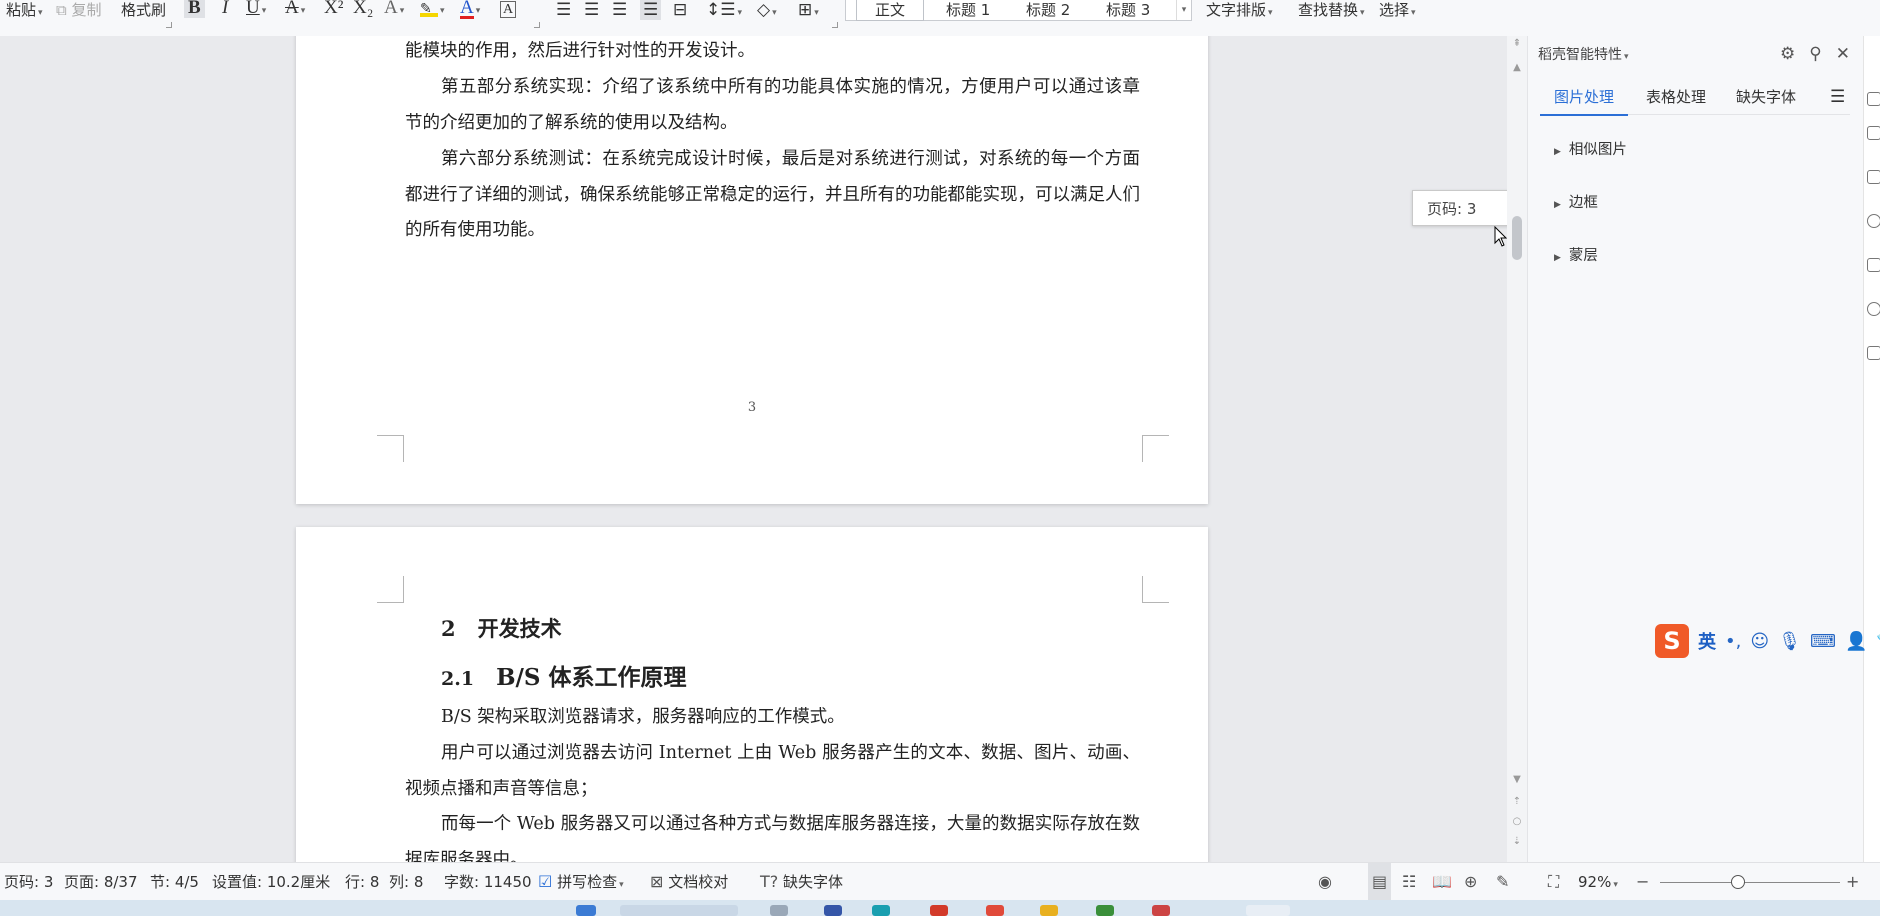  What do you see at coordinates (1707, 641) in the screenshot?
I see `ime-language-toggle: 英` at bounding box center [1707, 641].